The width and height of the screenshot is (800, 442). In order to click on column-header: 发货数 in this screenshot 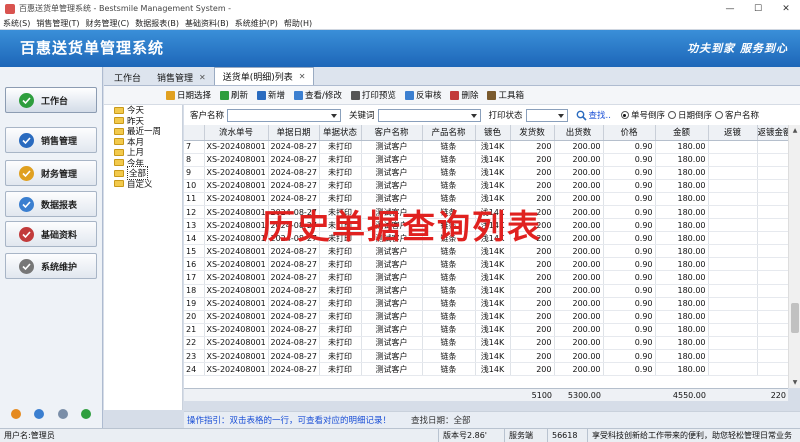, I will do `click(532, 133)`.